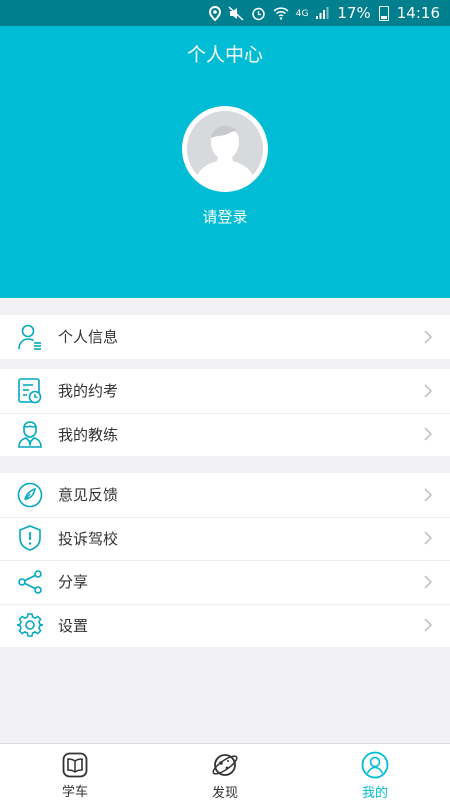 Image resolution: width=450 pixels, height=800 pixels. I want to click on menu-item-complaint: 投诉驾校, so click(225, 538).